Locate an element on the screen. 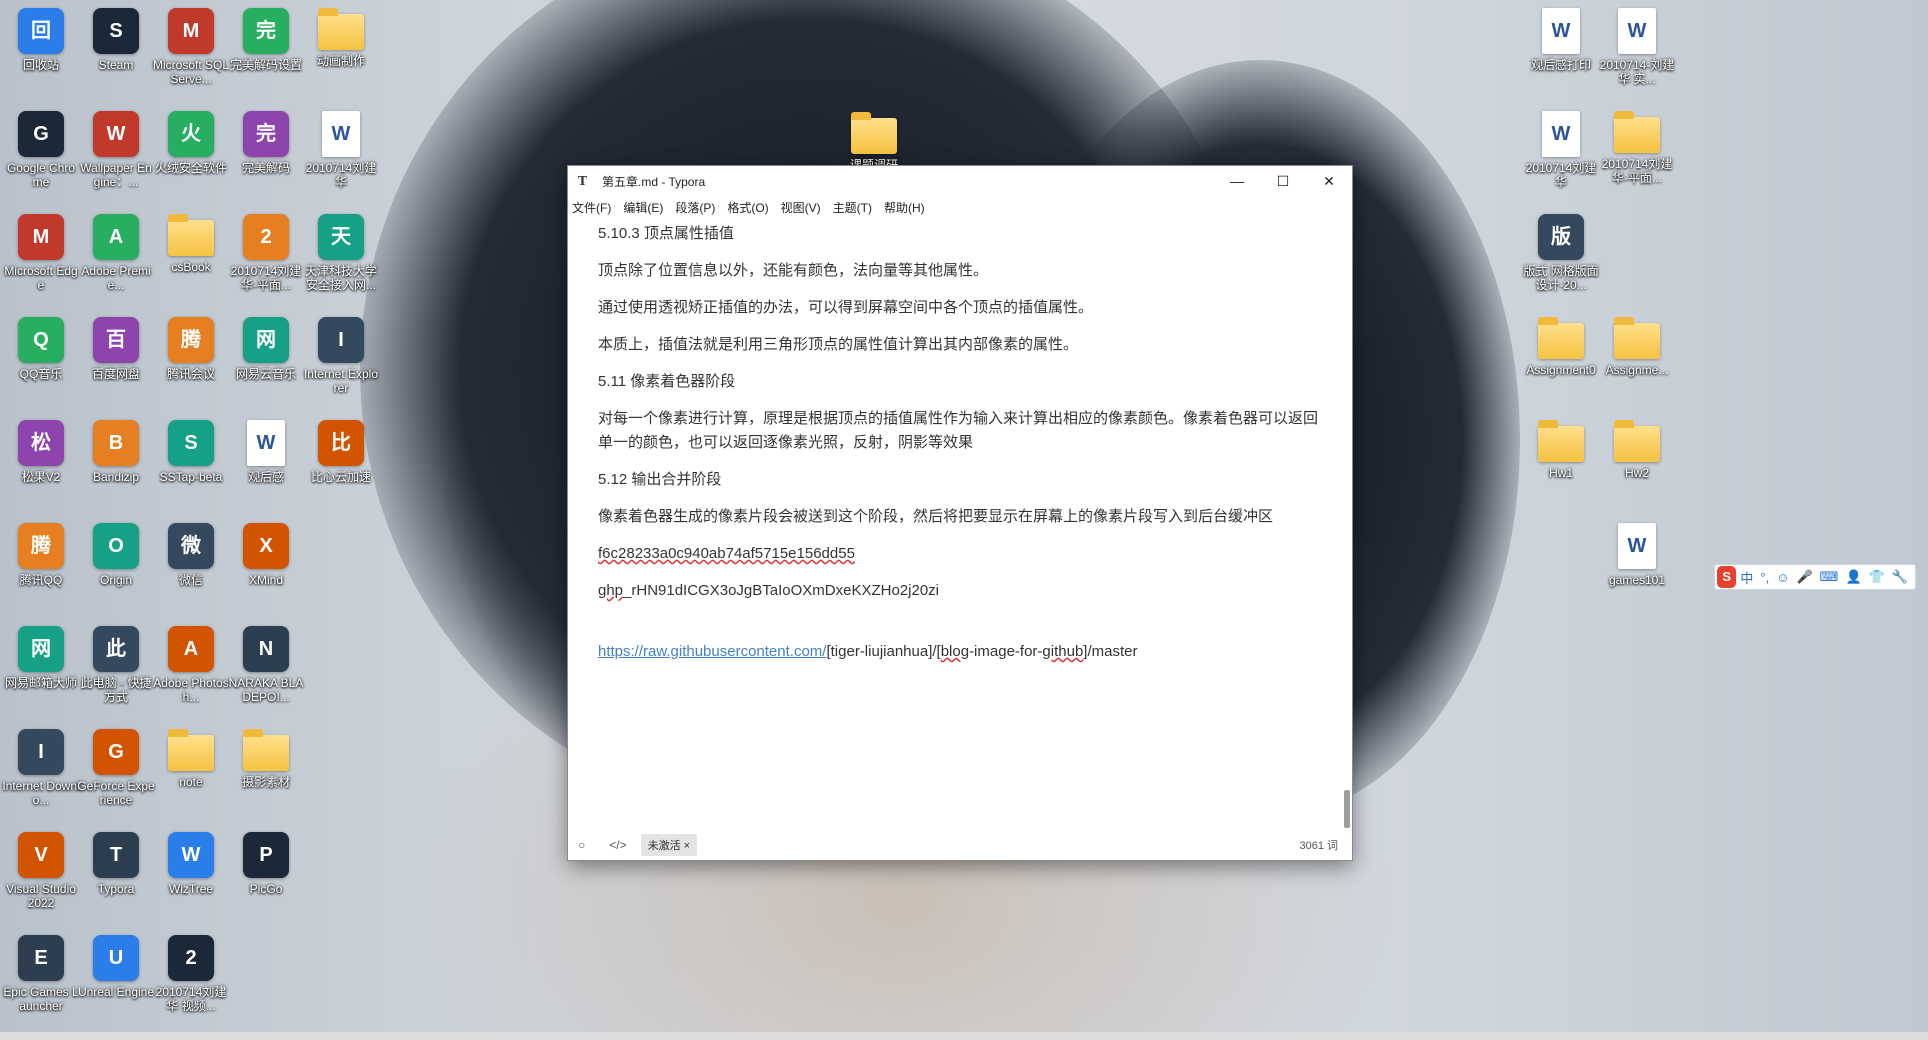  menu-paragraph: 段落(P) is located at coordinates (695, 207).